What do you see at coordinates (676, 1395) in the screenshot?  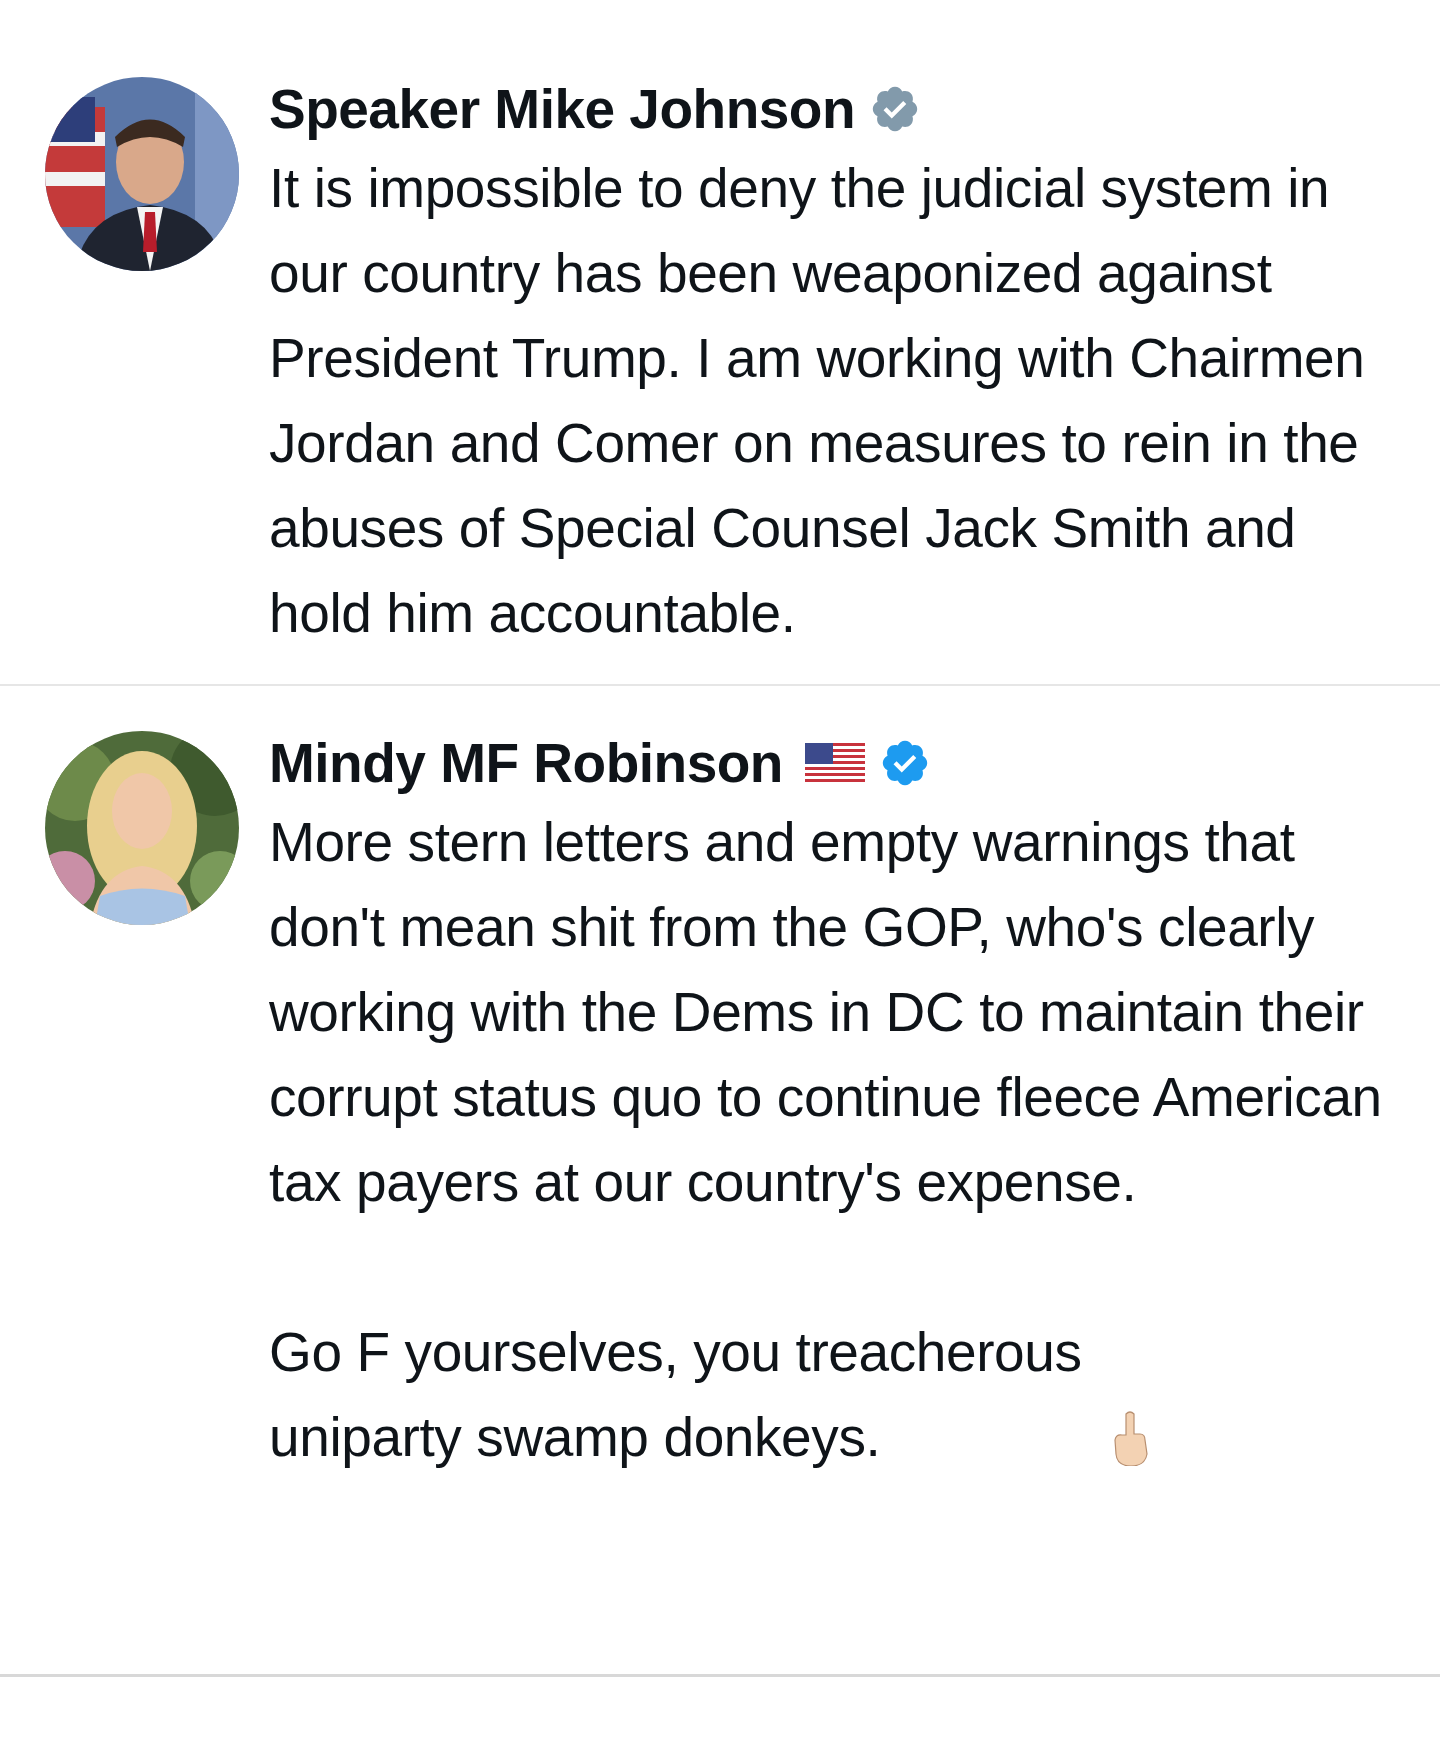 I see `post-text: Go F yourselves, you treacherous uniparty swamp donkeys.` at bounding box center [676, 1395].